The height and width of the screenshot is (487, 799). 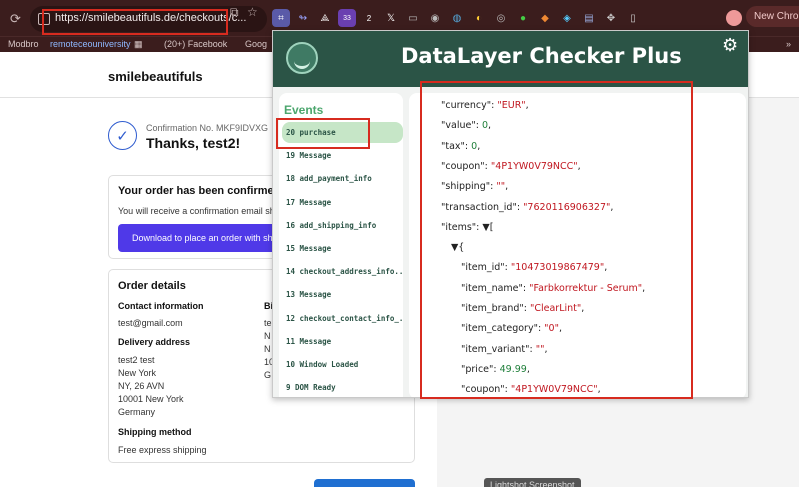 What do you see at coordinates (150, 323) in the screenshot?
I see `contact-email: test@gmail.com` at bounding box center [150, 323].